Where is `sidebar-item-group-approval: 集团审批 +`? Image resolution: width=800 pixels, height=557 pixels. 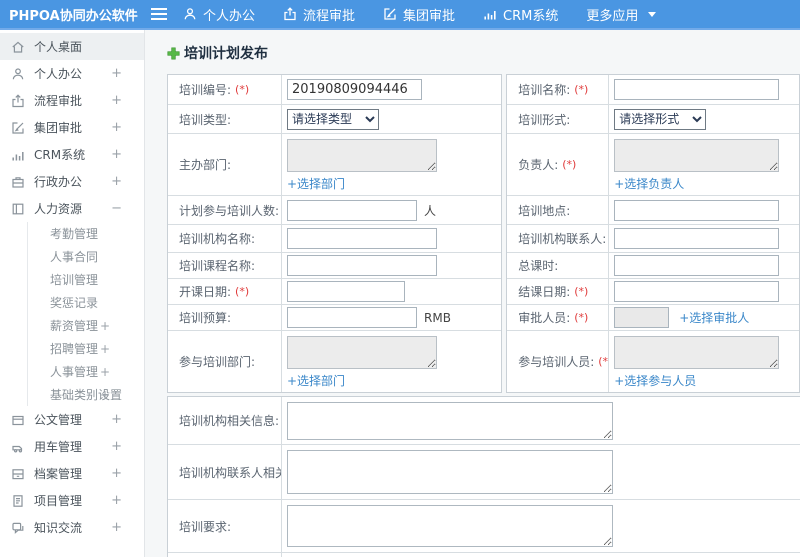 sidebar-item-group-approval: 集团审批 + is located at coordinates (72, 127).